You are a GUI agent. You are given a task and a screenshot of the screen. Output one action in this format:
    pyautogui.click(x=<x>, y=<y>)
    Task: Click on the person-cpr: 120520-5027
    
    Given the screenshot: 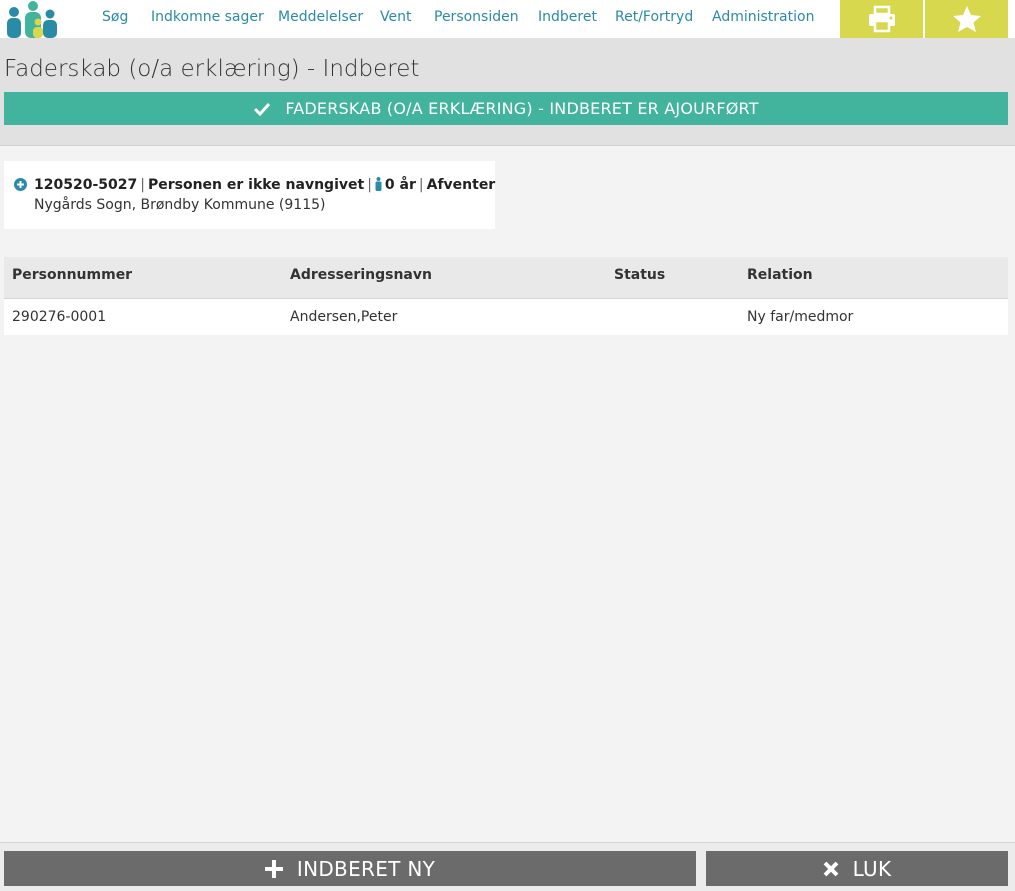 What is the action you would take?
    pyautogui.click(x=86, y=185)
    